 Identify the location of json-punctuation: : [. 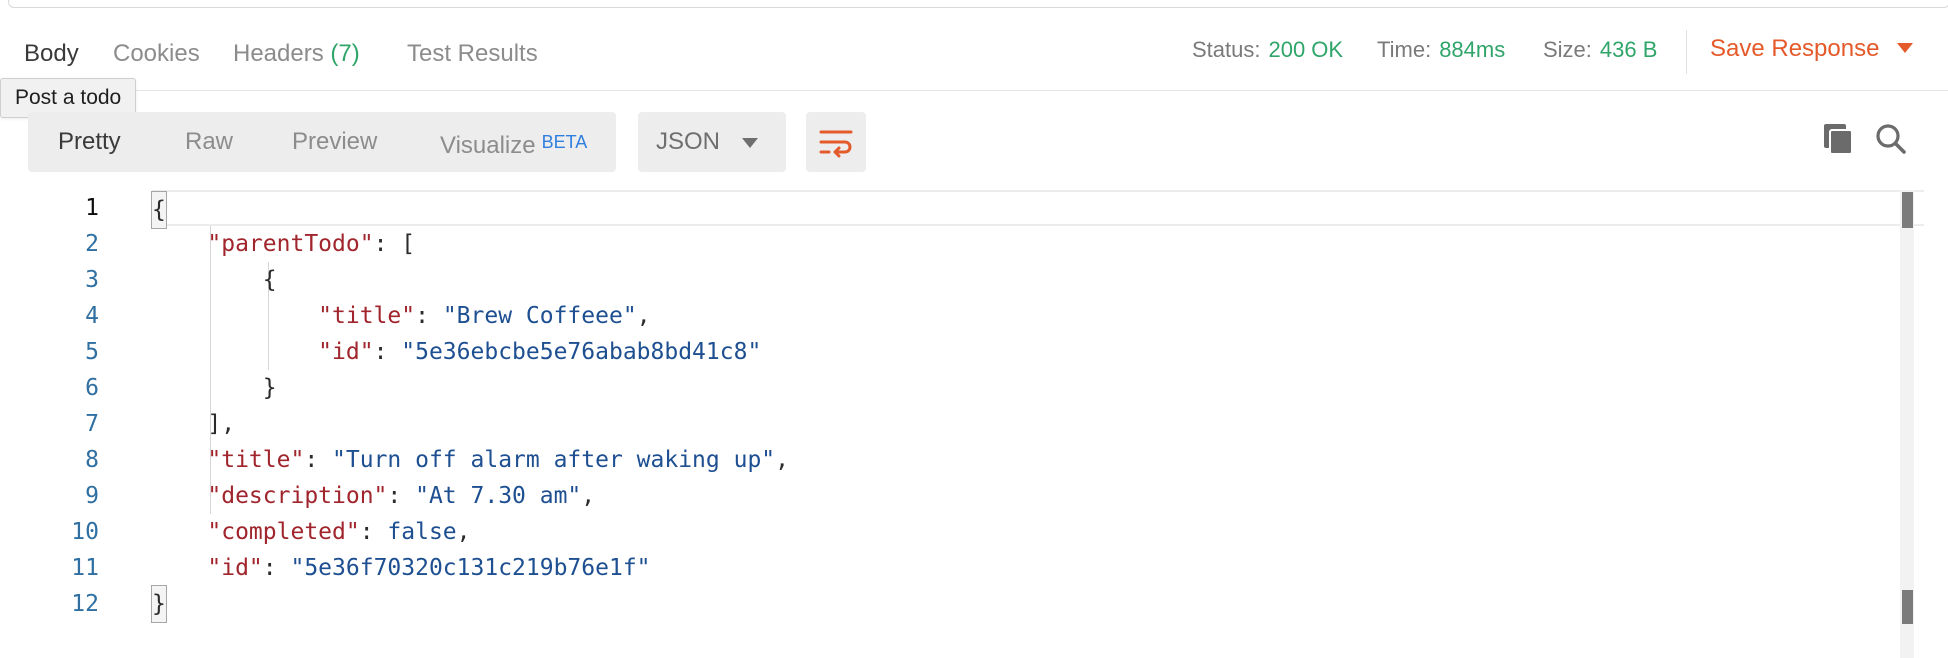
(394, 244).